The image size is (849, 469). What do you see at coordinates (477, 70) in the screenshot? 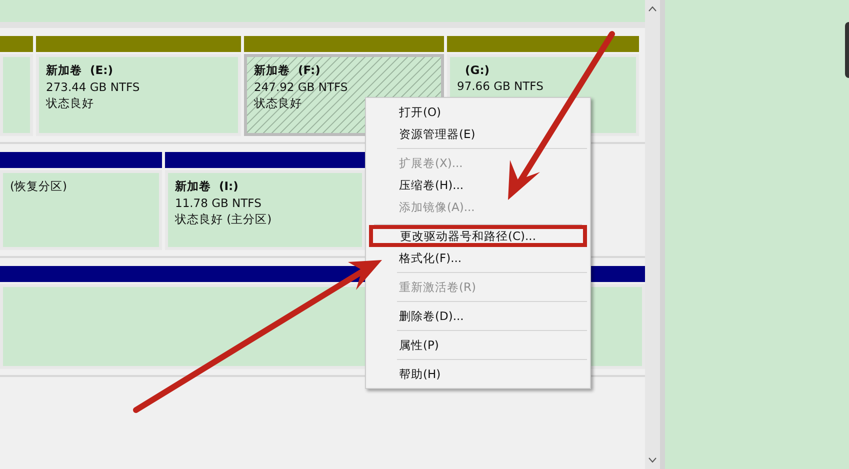
I see `volume-name: (G:)` at bounding box center [477, 70].